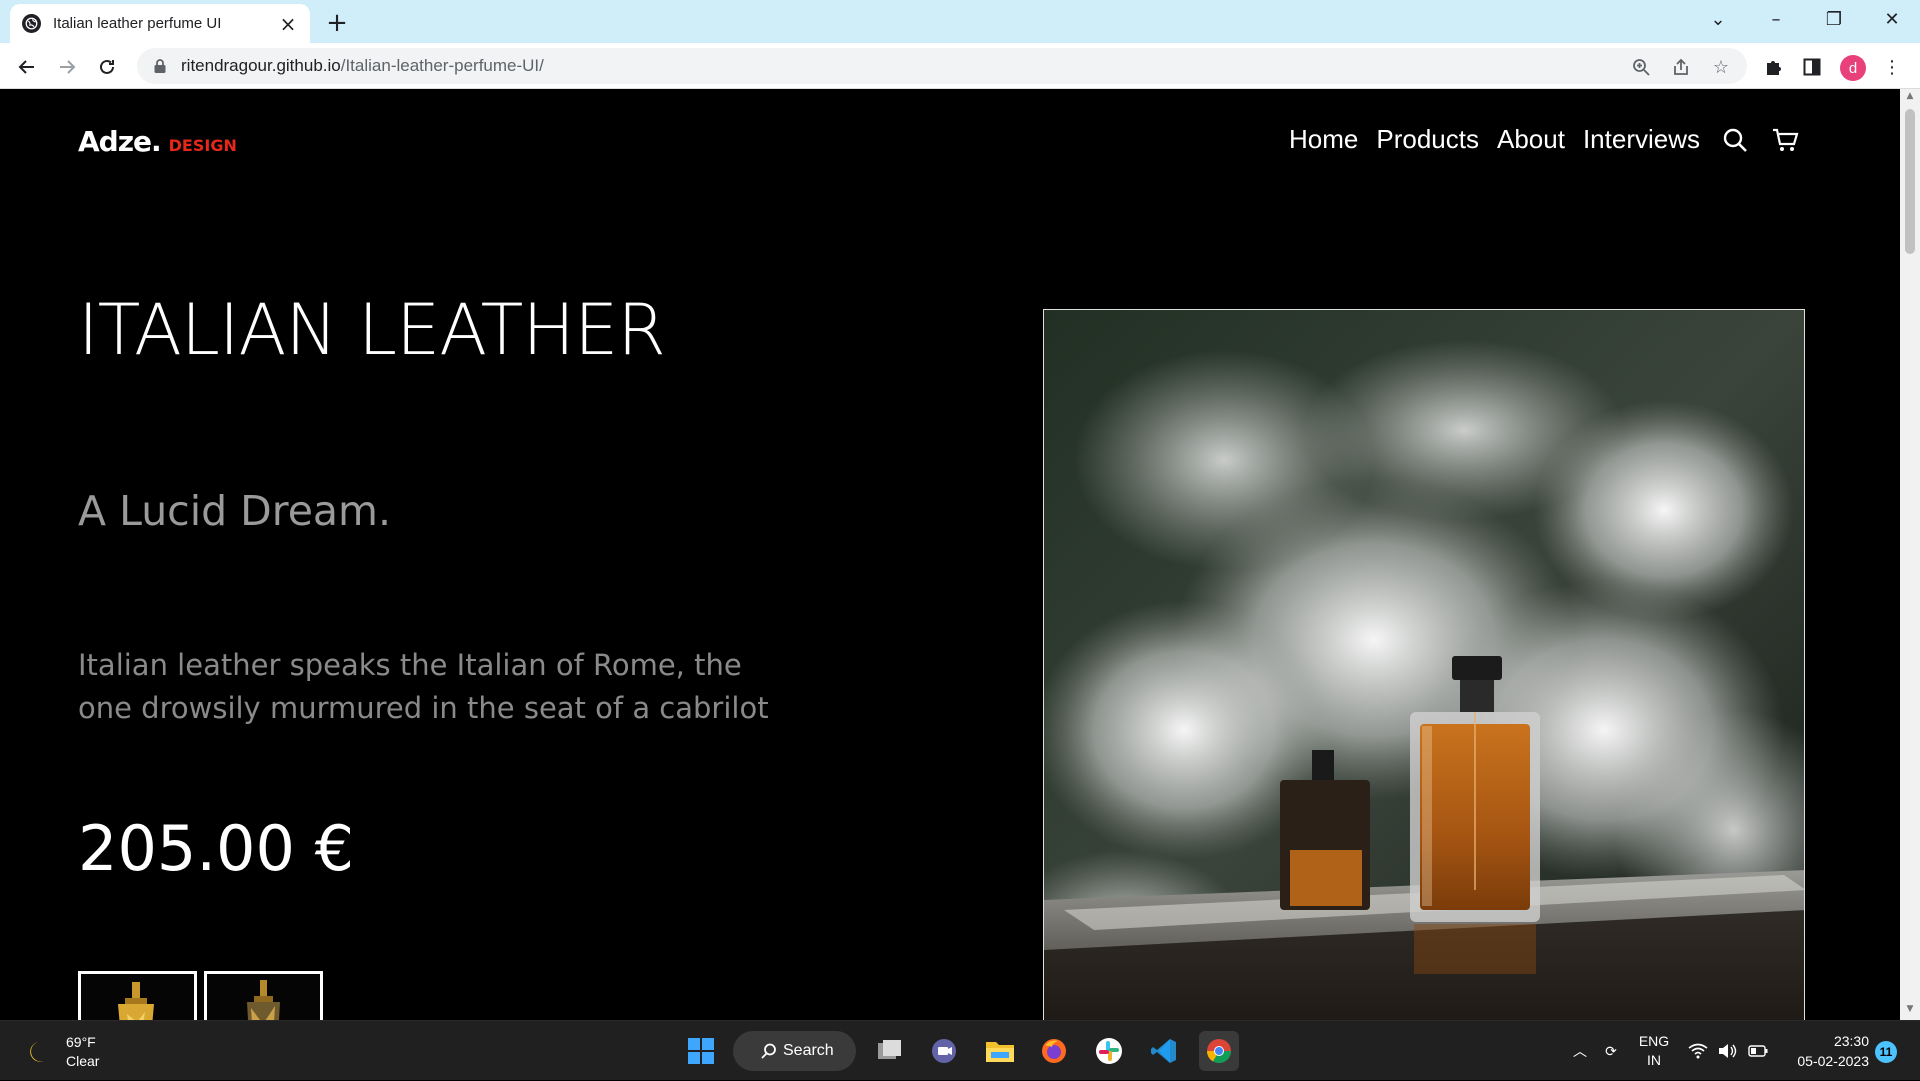 This screenshot has height=1081, width=1920. What do you see at coordinates (1910, 181) in the screenshot?
I see `scrollbar-thumb` at bounding box center [1910, 181].